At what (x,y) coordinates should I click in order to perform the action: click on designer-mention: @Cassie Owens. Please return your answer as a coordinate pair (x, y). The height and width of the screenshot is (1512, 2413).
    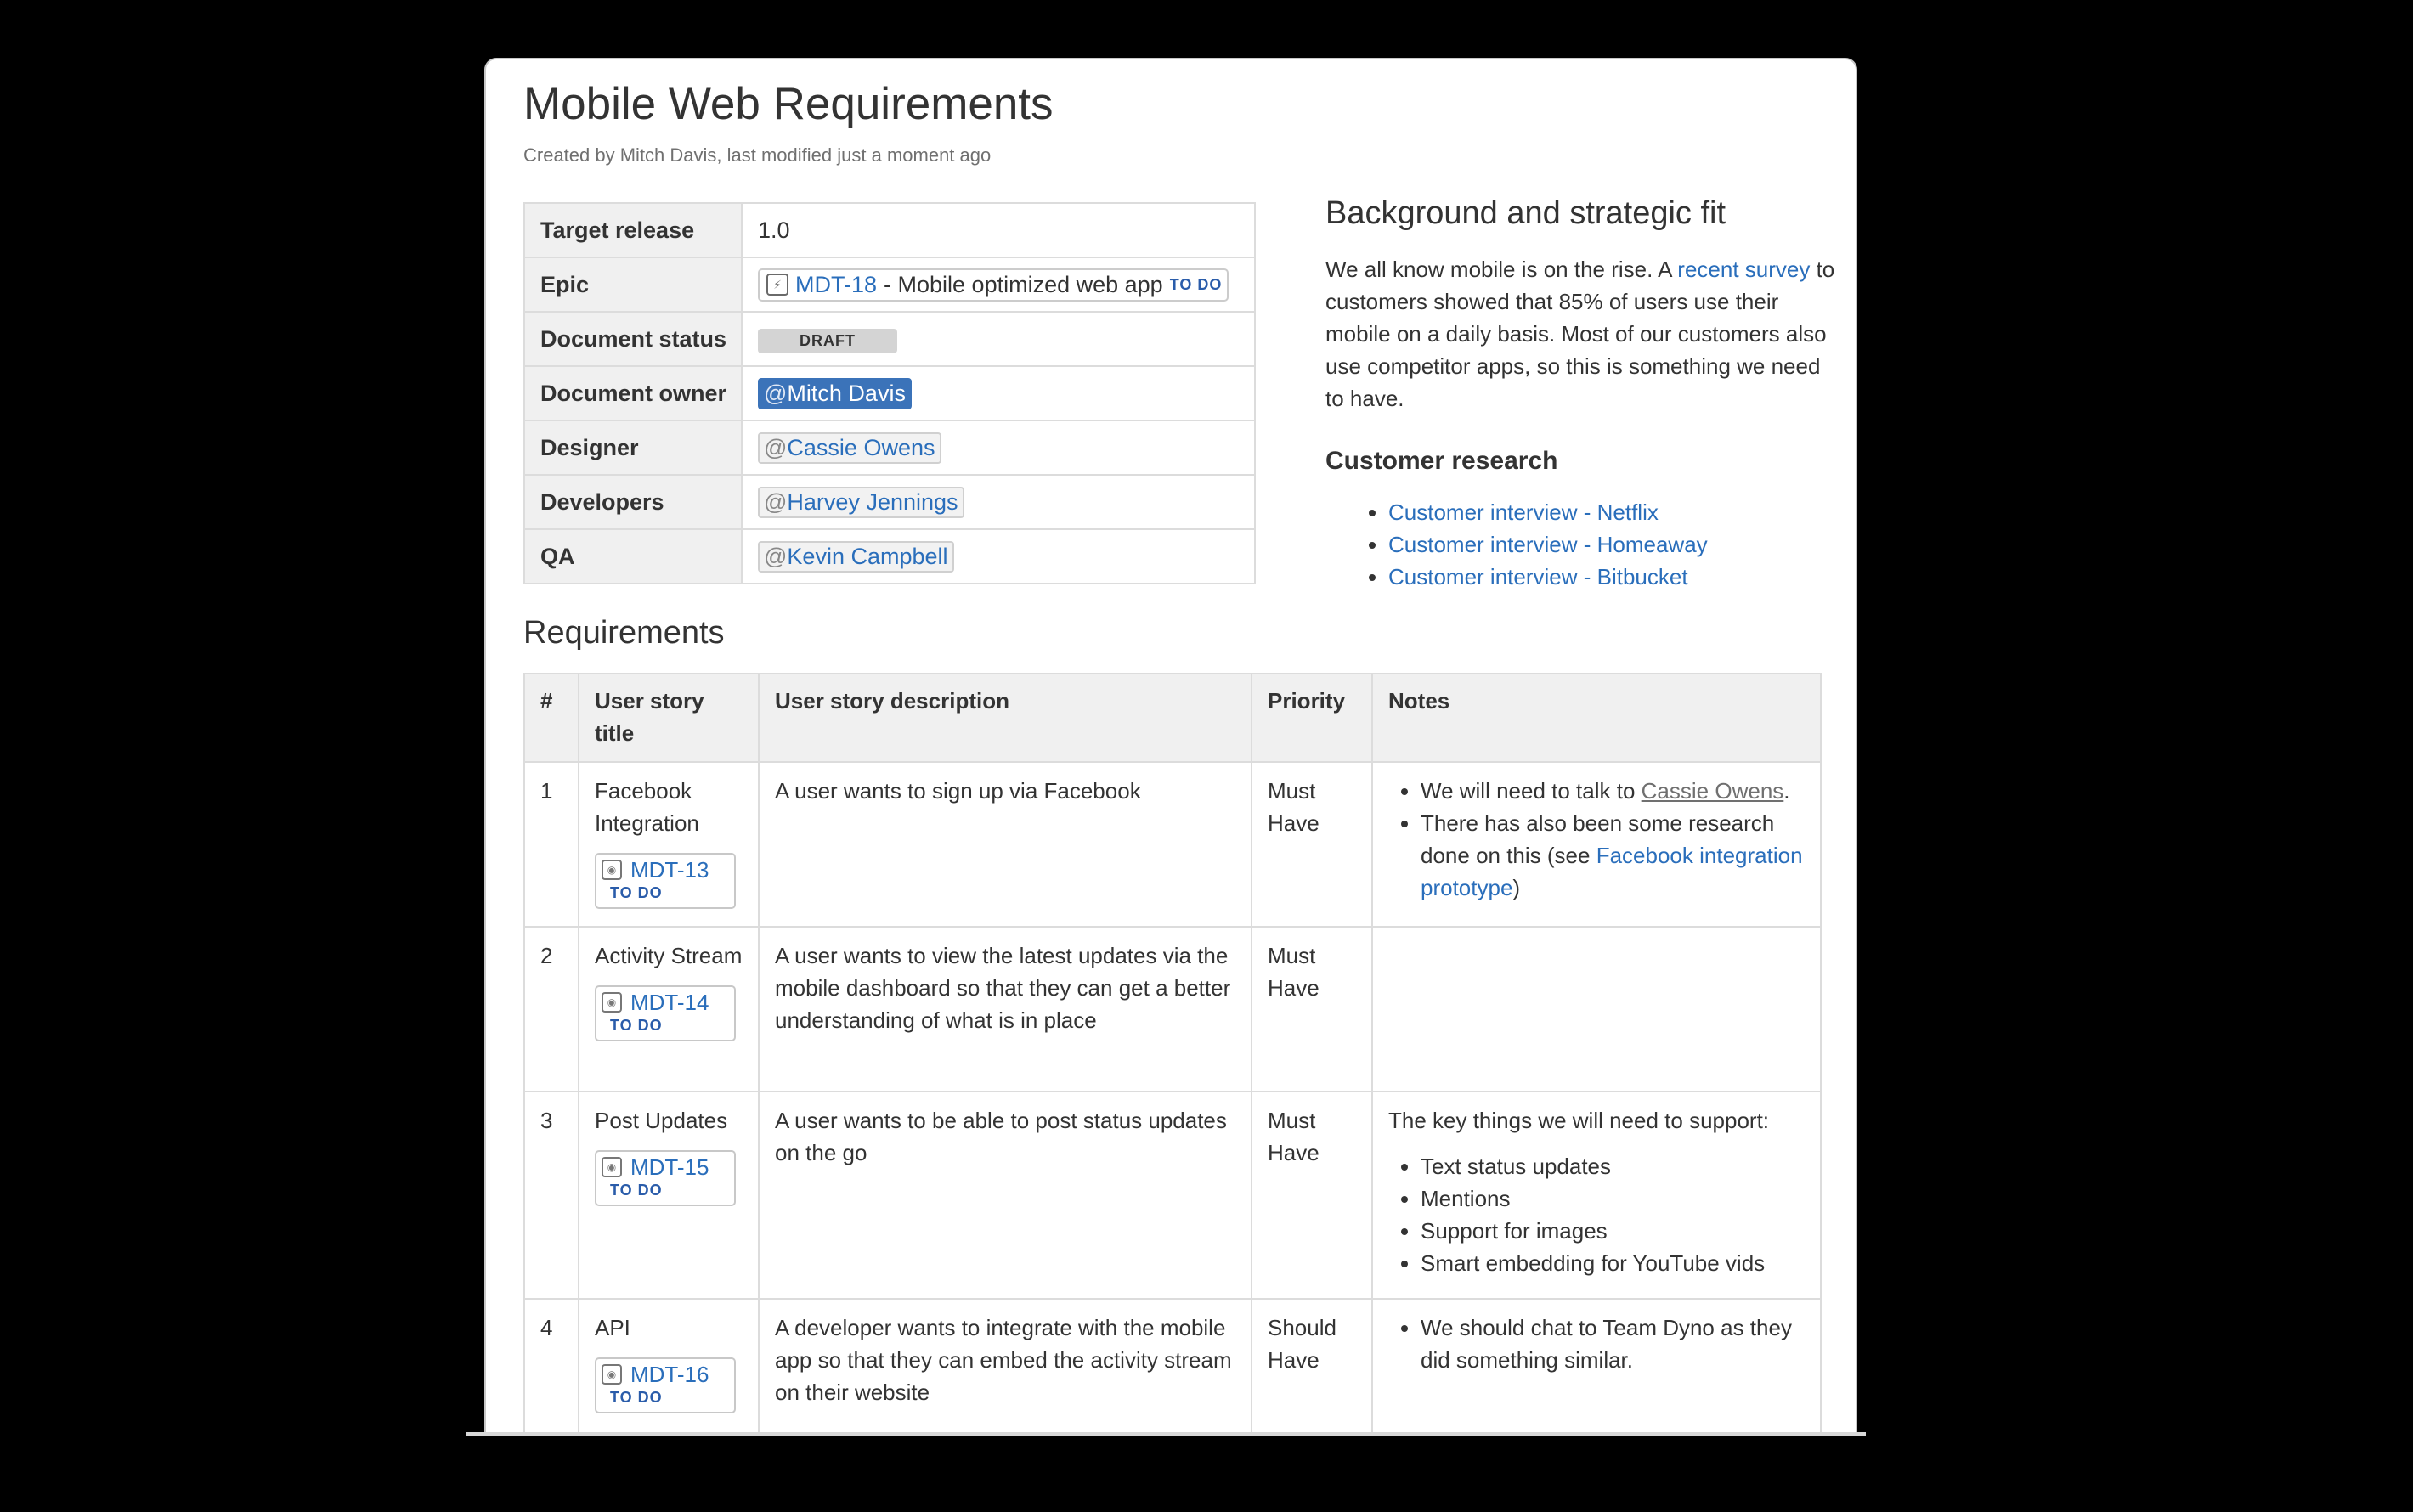
    Looking at the image, I should click on (849, 448).